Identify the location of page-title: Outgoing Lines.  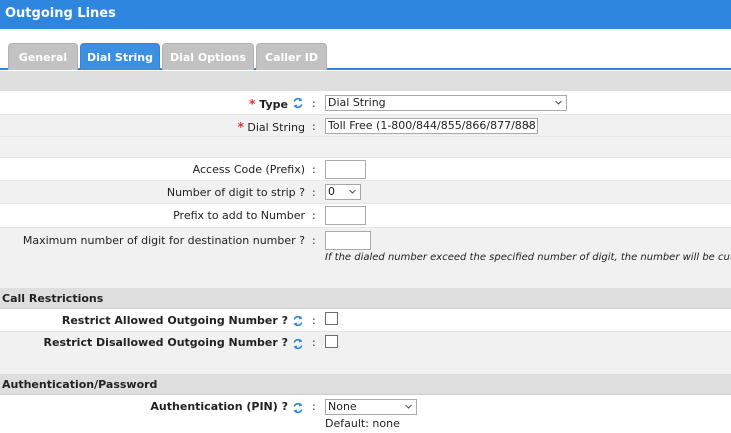
(60, 13).